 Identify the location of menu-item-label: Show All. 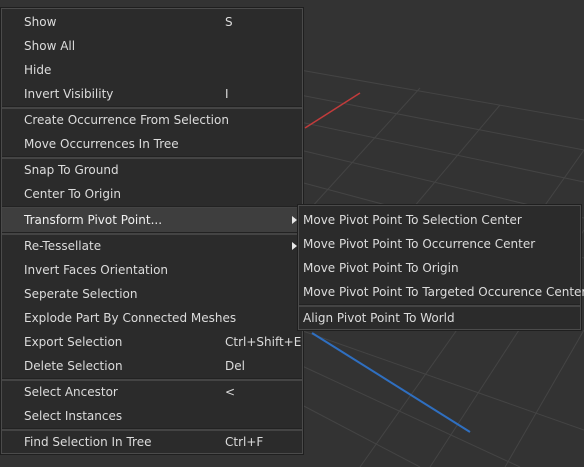
(50, 46).